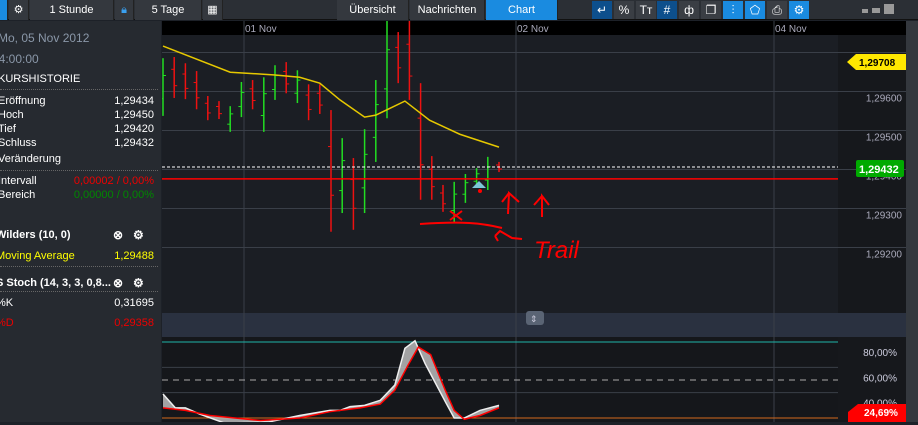  I want to click on percent-icon: %, so click(624, 10).